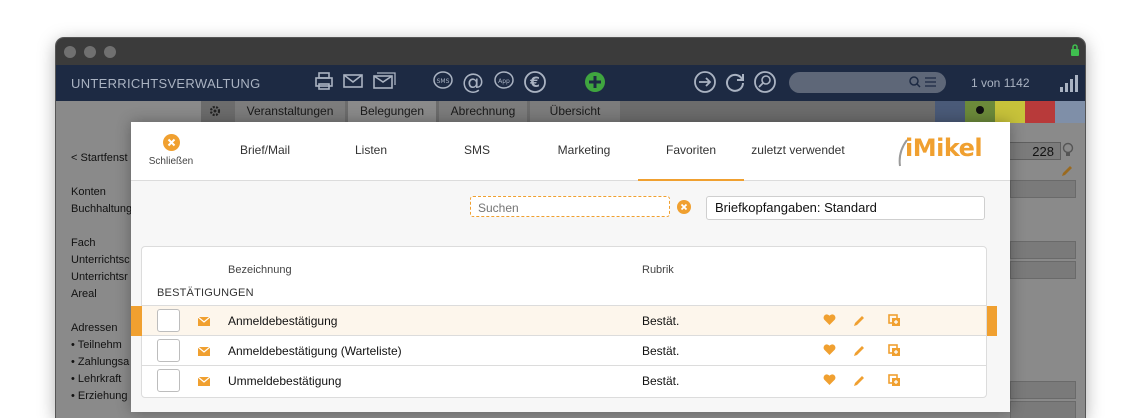  I want to click on close-window-button, so click(70, 52).